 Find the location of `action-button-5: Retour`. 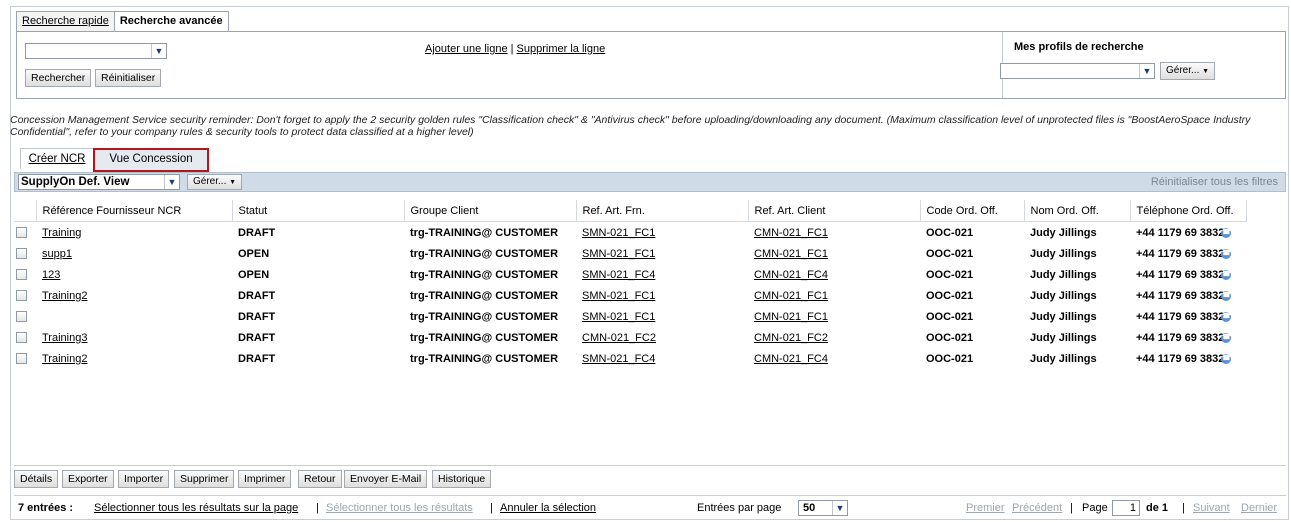

action-button-5: Retour is located at coordinates (320, 479).